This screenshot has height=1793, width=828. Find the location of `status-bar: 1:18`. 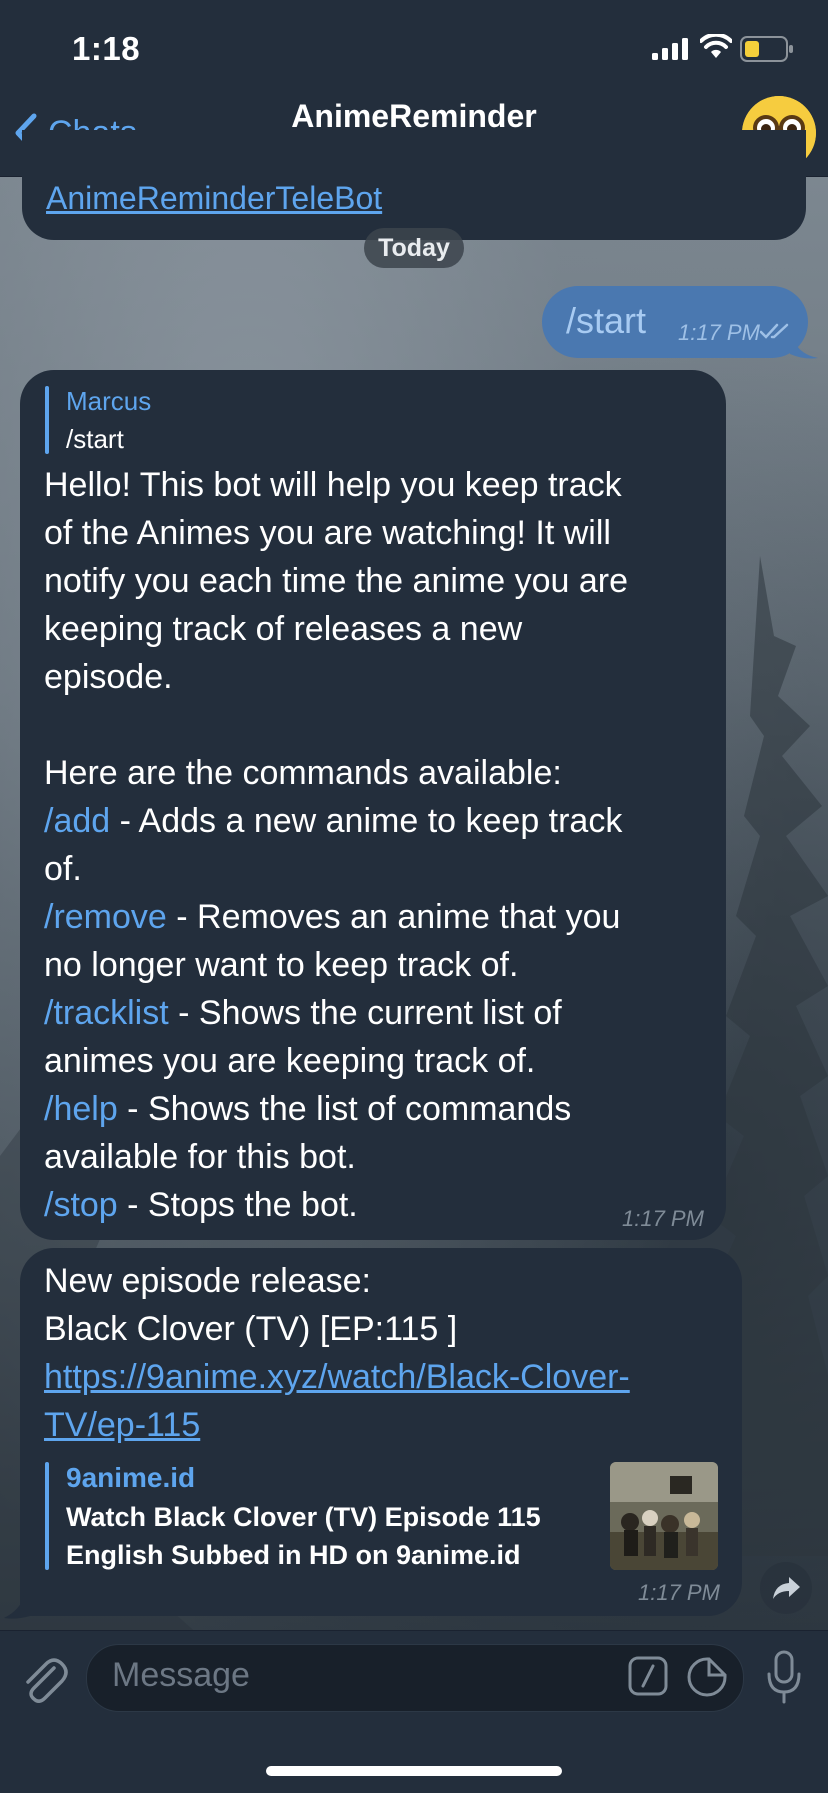

status-bar: 1:18 is located at coordinates (414, 44).